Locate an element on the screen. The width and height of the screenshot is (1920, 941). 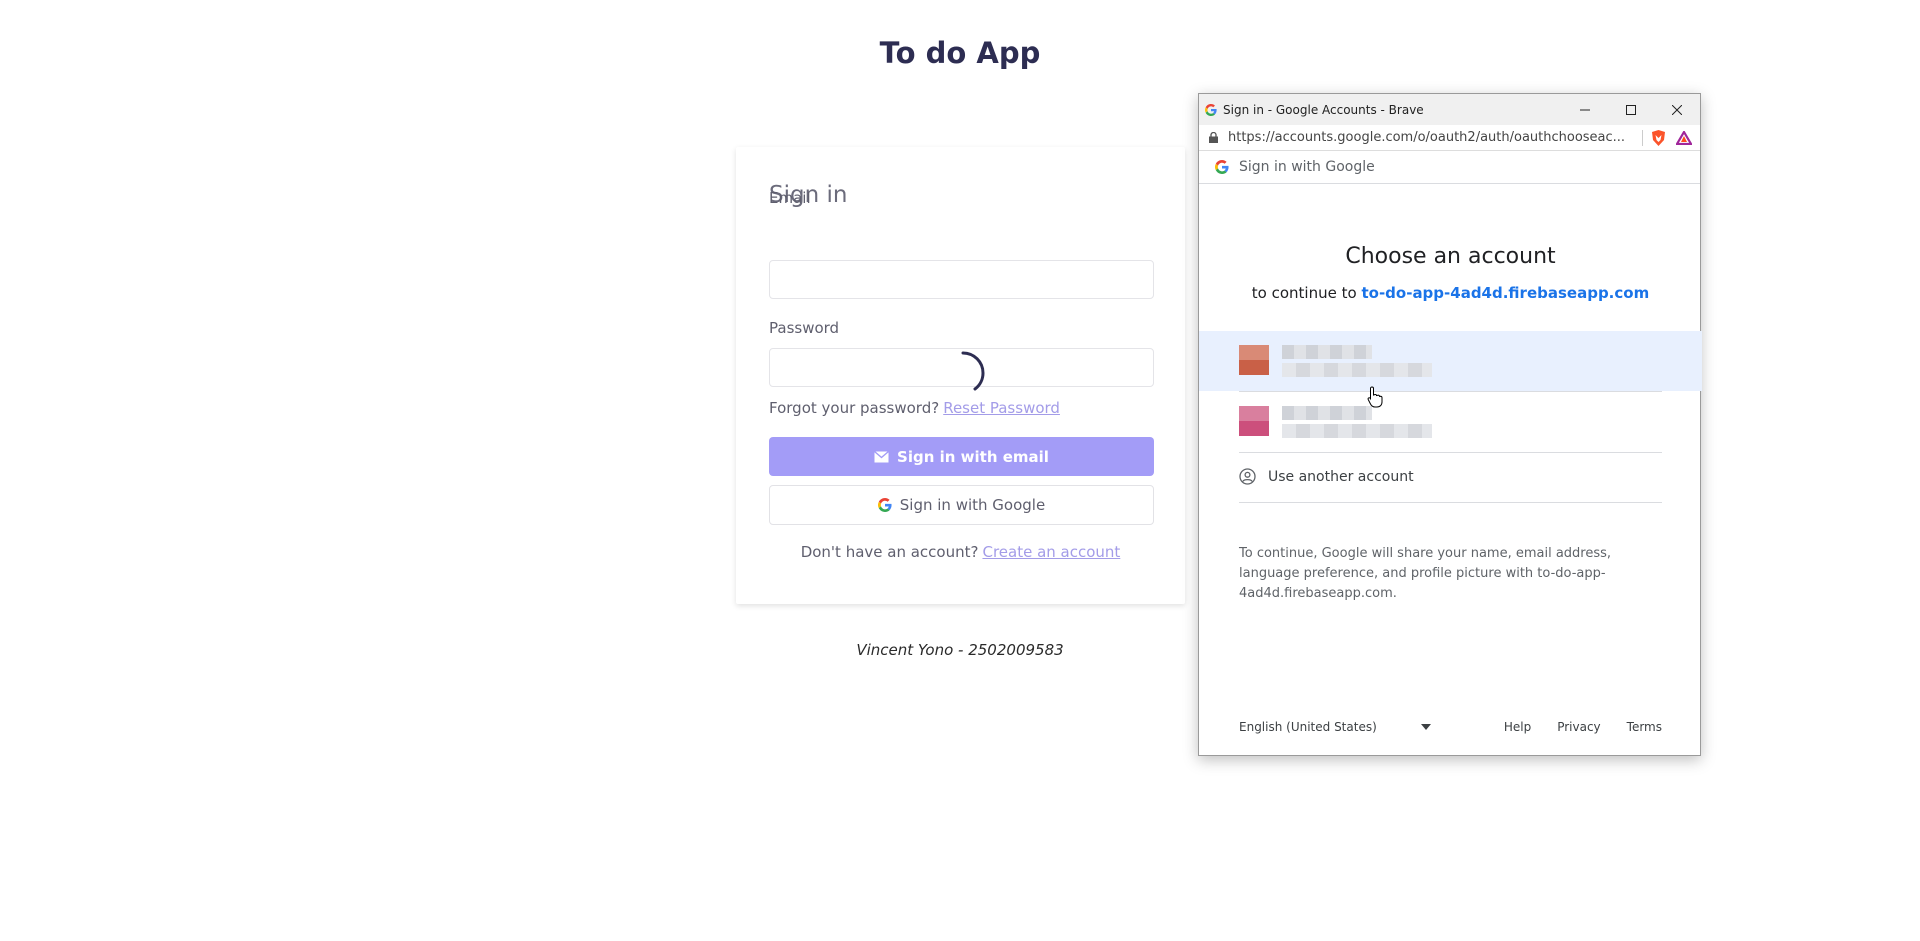
brave-shield-icon is located at coordinates (1658, 137).